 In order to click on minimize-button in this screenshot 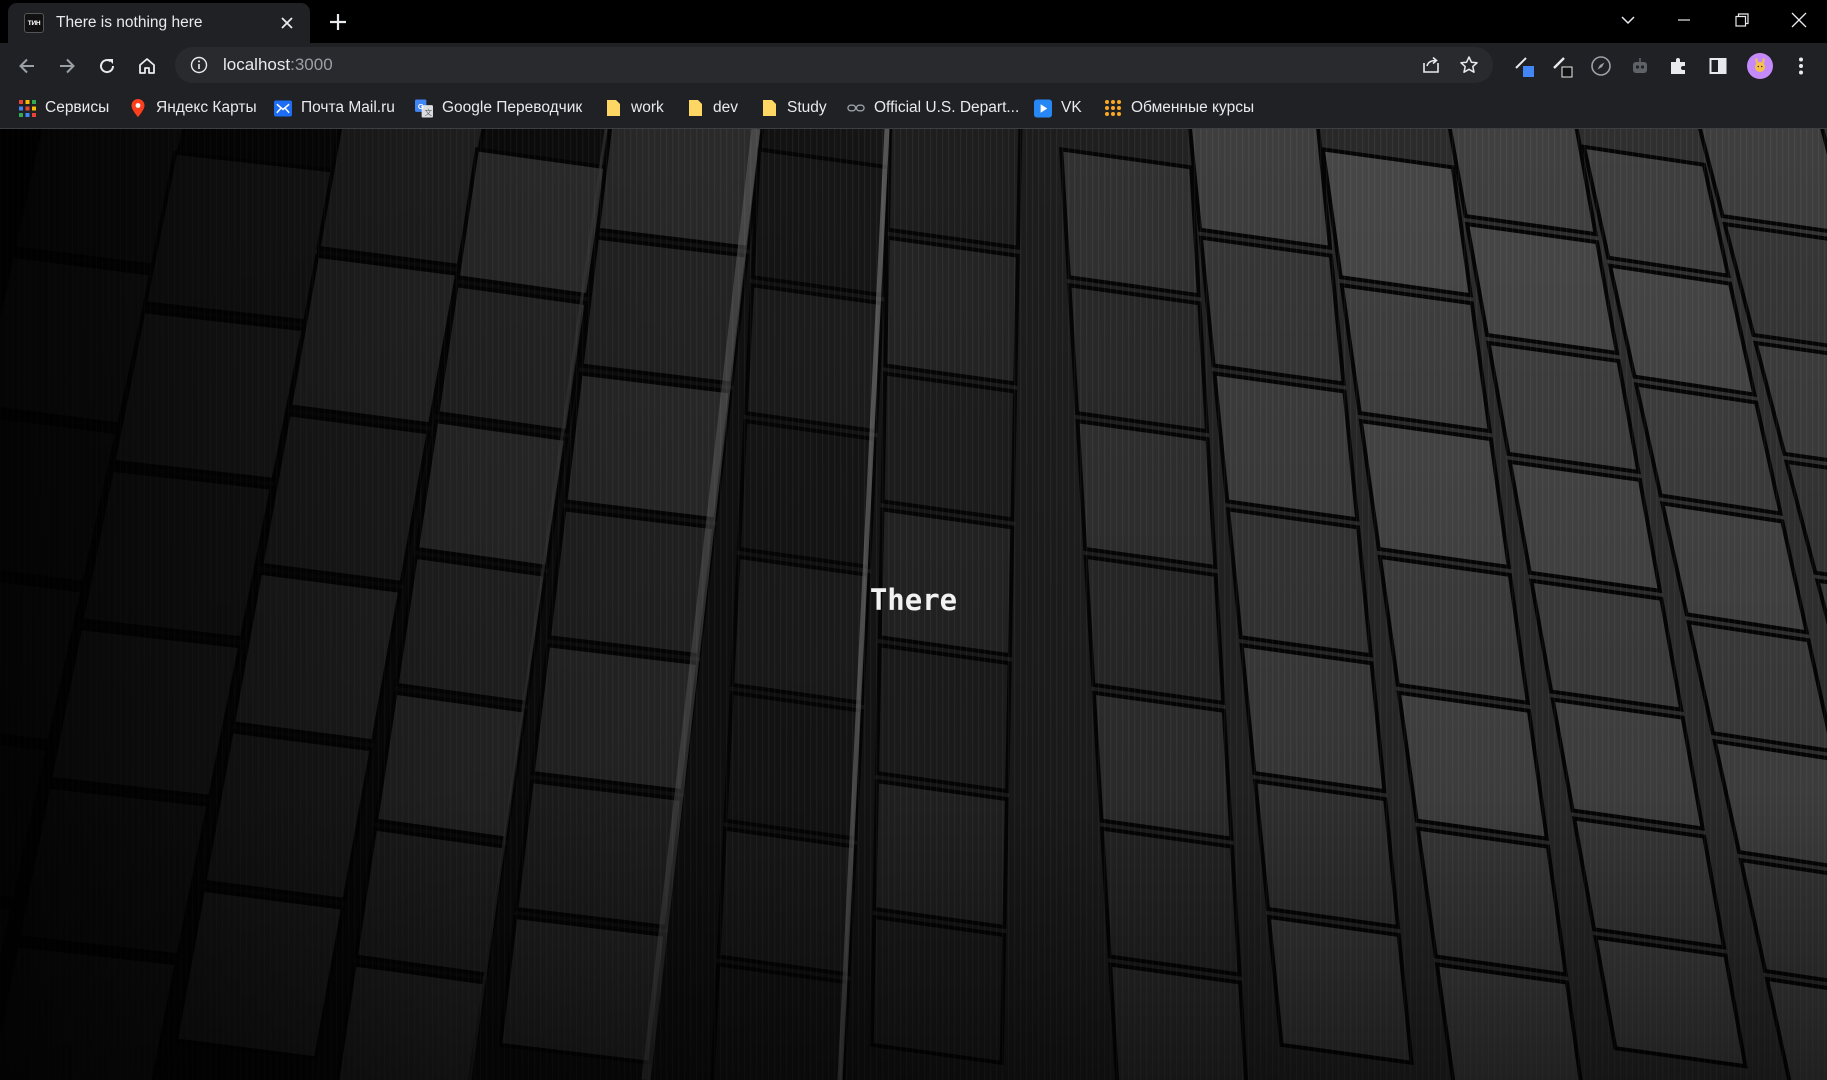, I will do `click(1684, 20)`.